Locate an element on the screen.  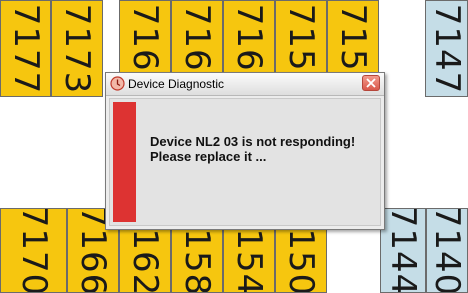
tile-7177: 7177 is located at coordinates (25, 48).